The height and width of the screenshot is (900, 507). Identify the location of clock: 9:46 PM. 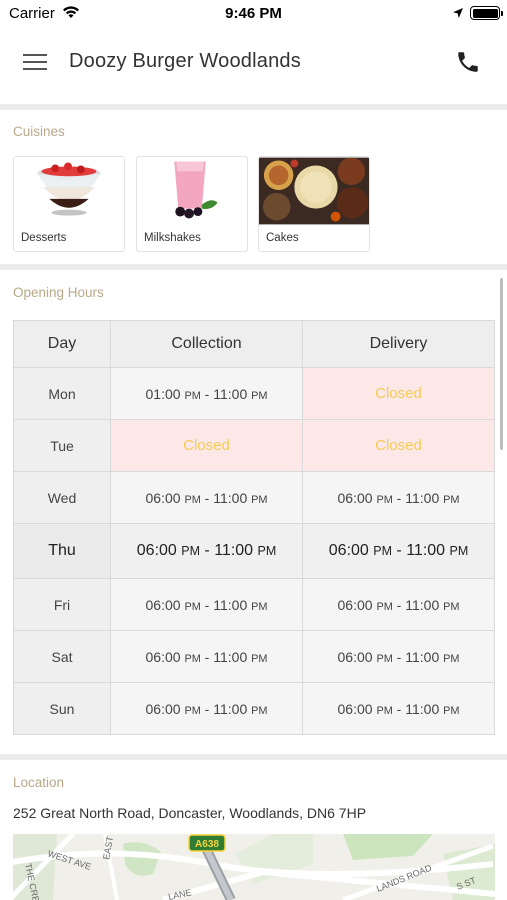
(253, 13).